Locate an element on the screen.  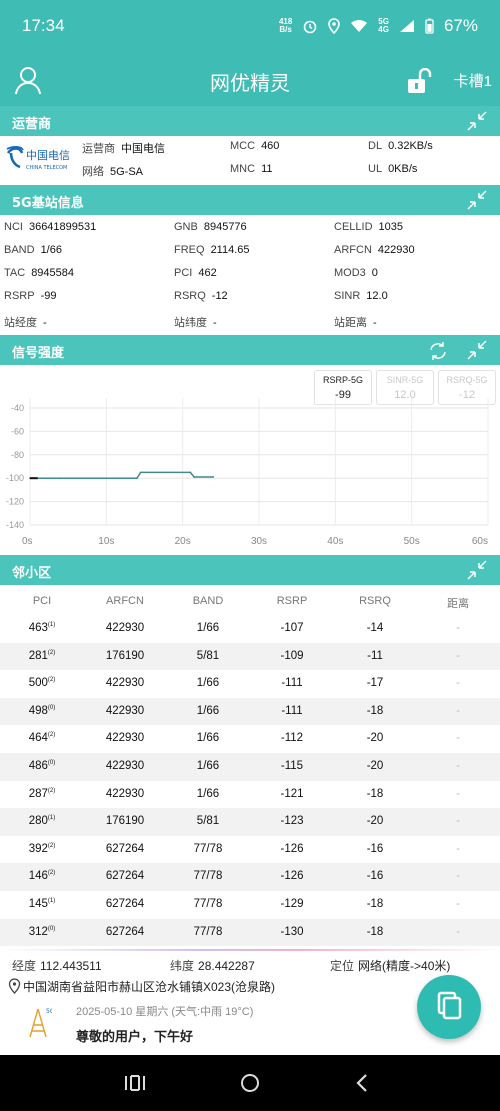
neighbor-rsrq: -18 is located at coordinates (375, 710).